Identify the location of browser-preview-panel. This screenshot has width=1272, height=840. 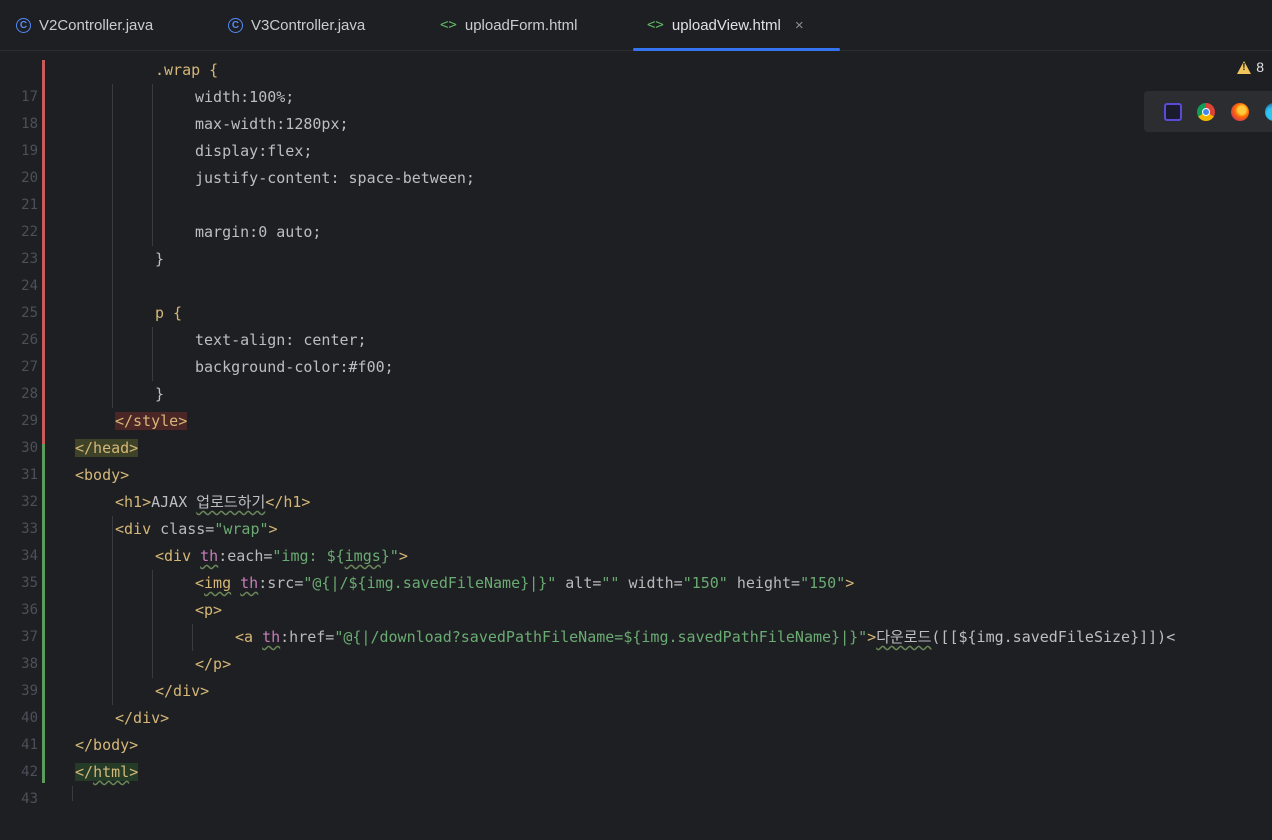
(1208, 111).